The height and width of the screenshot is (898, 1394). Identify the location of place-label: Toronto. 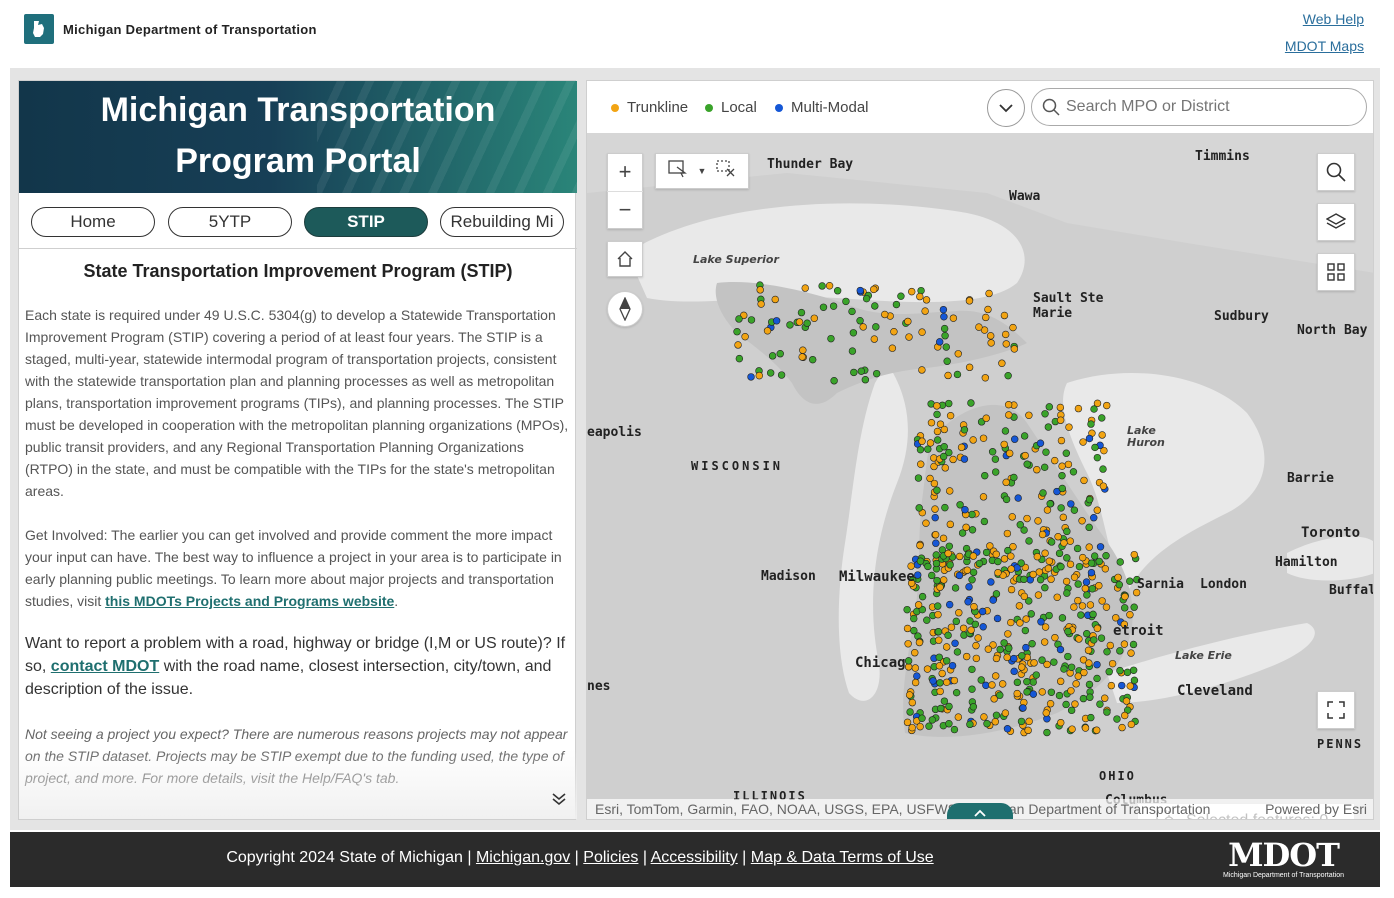
(1331, 533).